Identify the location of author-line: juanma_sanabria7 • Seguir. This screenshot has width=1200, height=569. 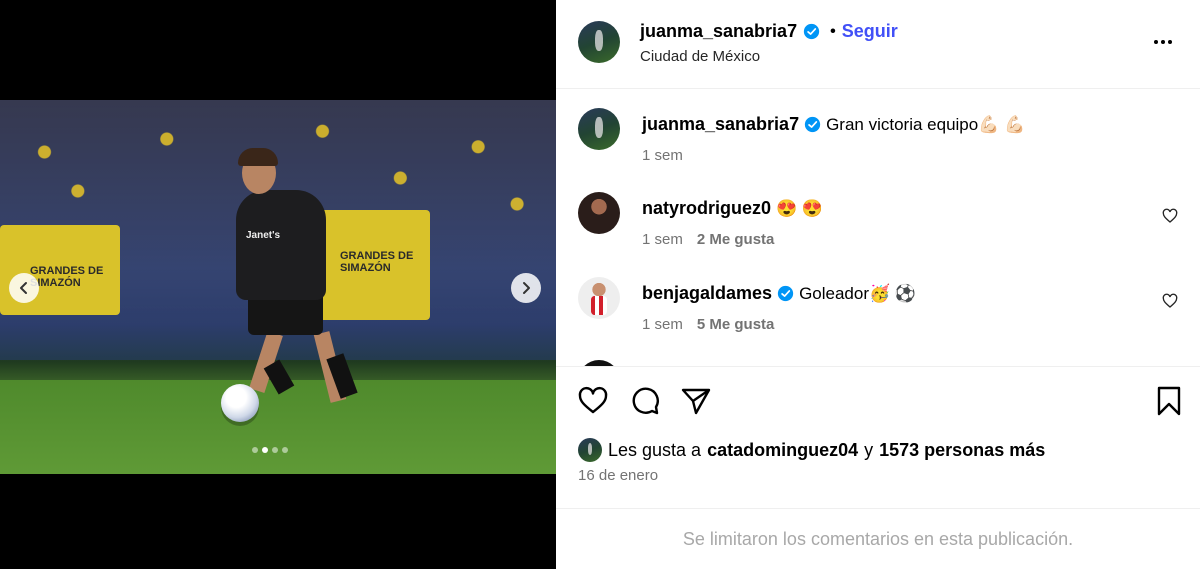
(769, 31).